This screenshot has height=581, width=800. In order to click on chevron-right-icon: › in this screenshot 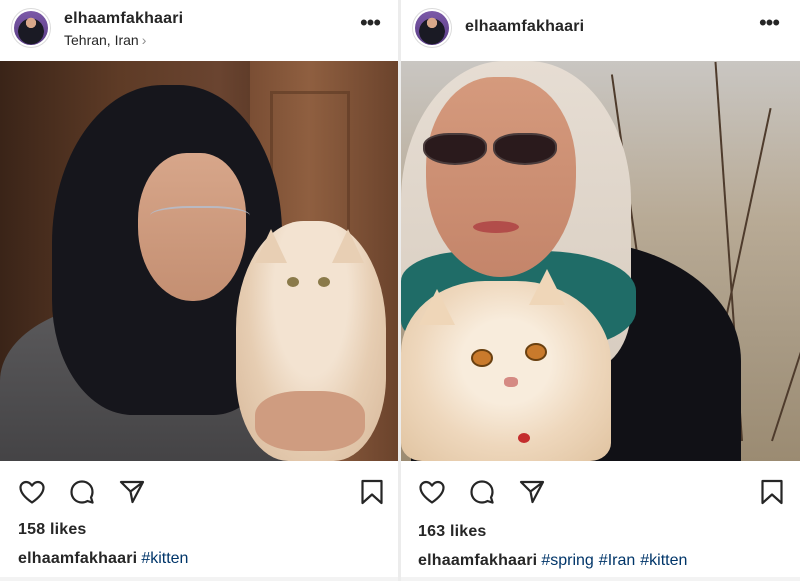, I will do `click(144, 40)`.